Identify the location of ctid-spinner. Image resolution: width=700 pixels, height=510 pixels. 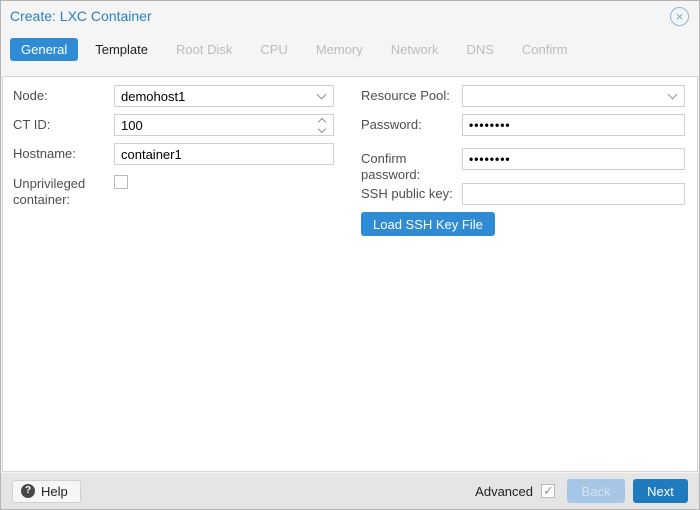
(323, 125).